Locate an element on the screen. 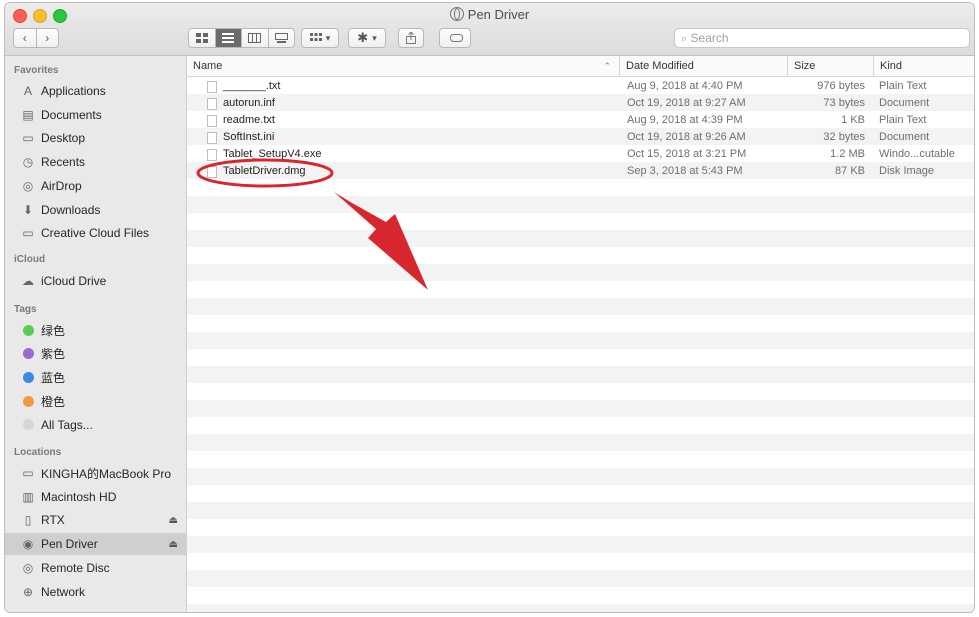 This screenshot has height=617, width=979. disc-icon: ◉ is located at coordinates (28, 544).